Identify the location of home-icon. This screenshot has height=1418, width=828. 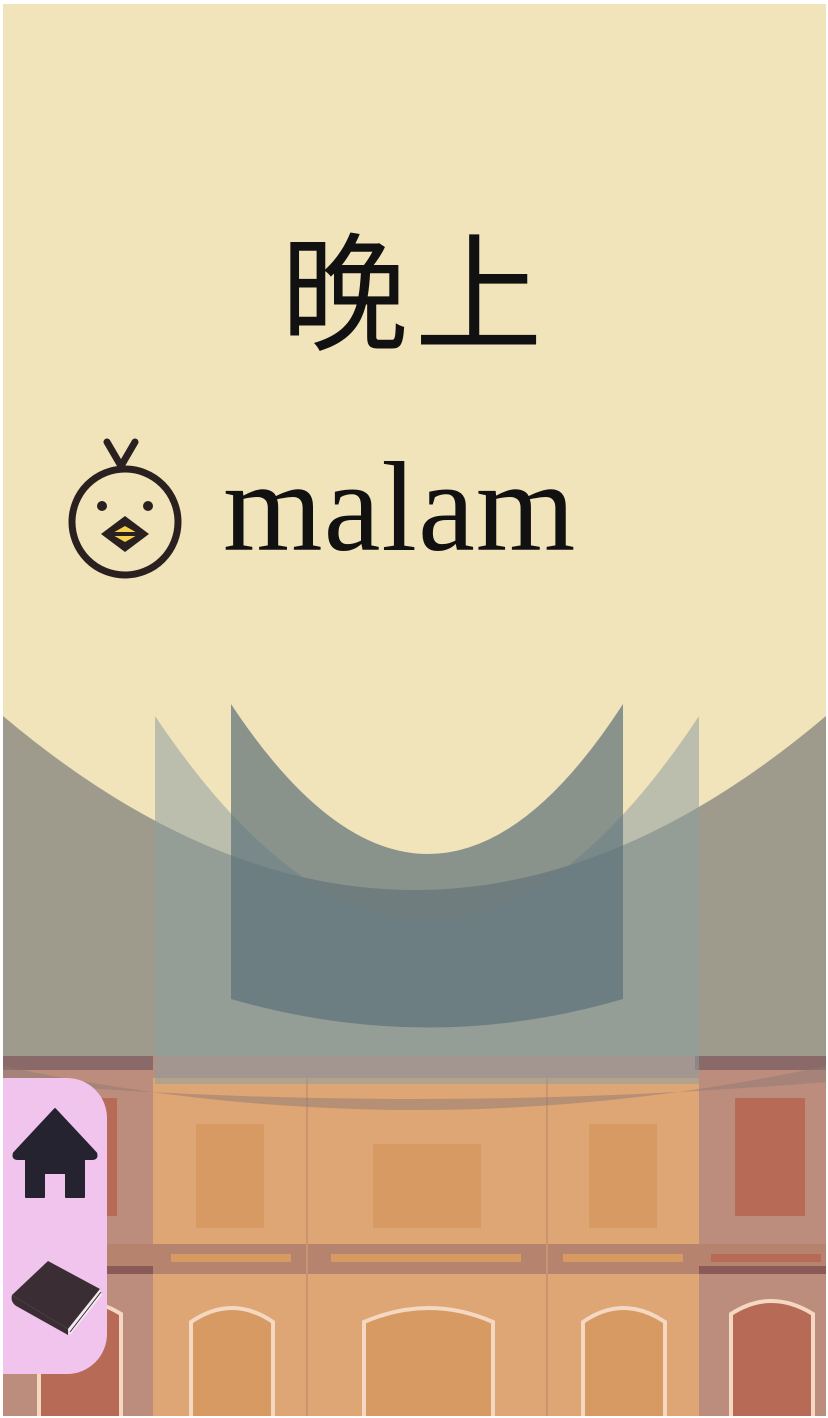
(55, 1153).